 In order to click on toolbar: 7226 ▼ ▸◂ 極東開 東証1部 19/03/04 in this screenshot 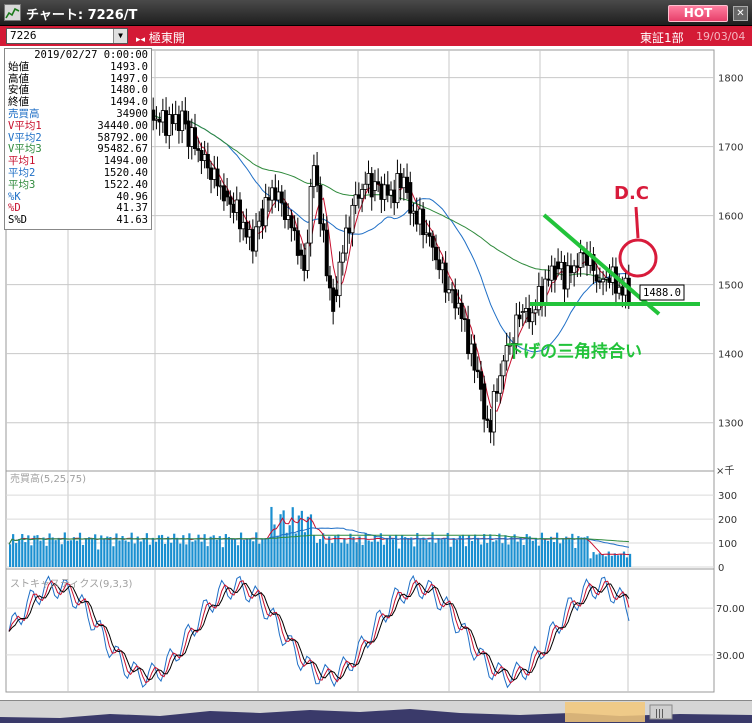, I will do `click(376, 36)`.